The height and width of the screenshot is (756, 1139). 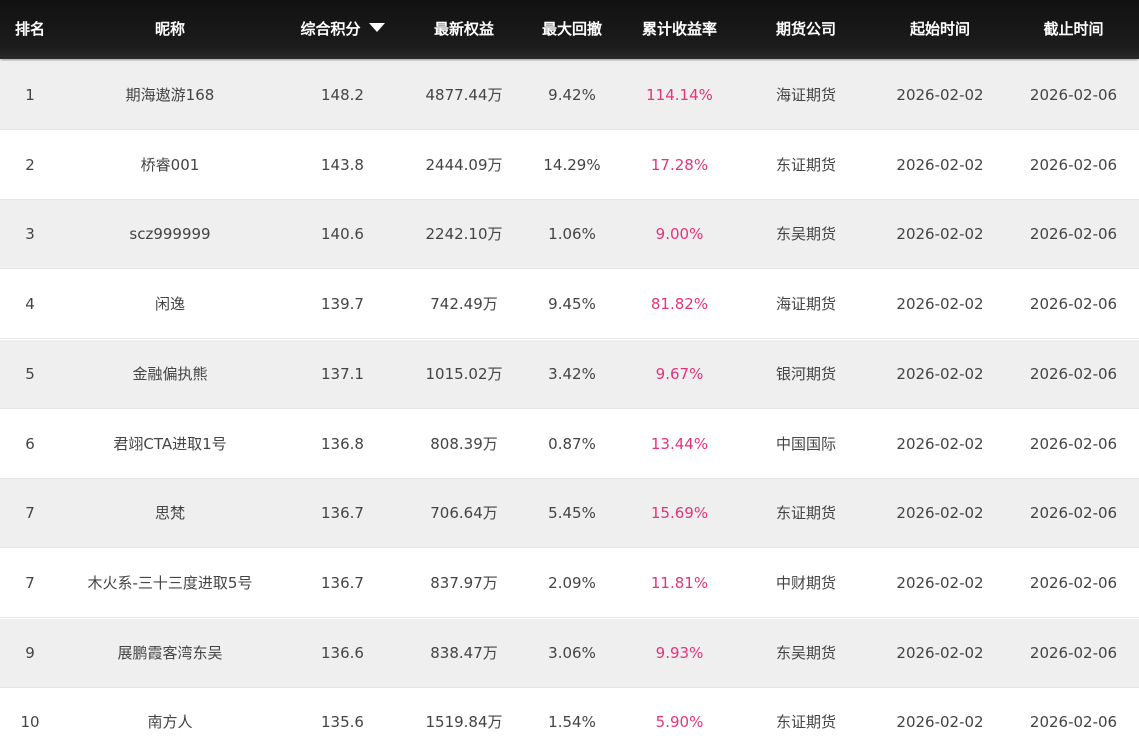 I want to click on header-max-drawdown: 最大回撤, so click(x=572, y=29).